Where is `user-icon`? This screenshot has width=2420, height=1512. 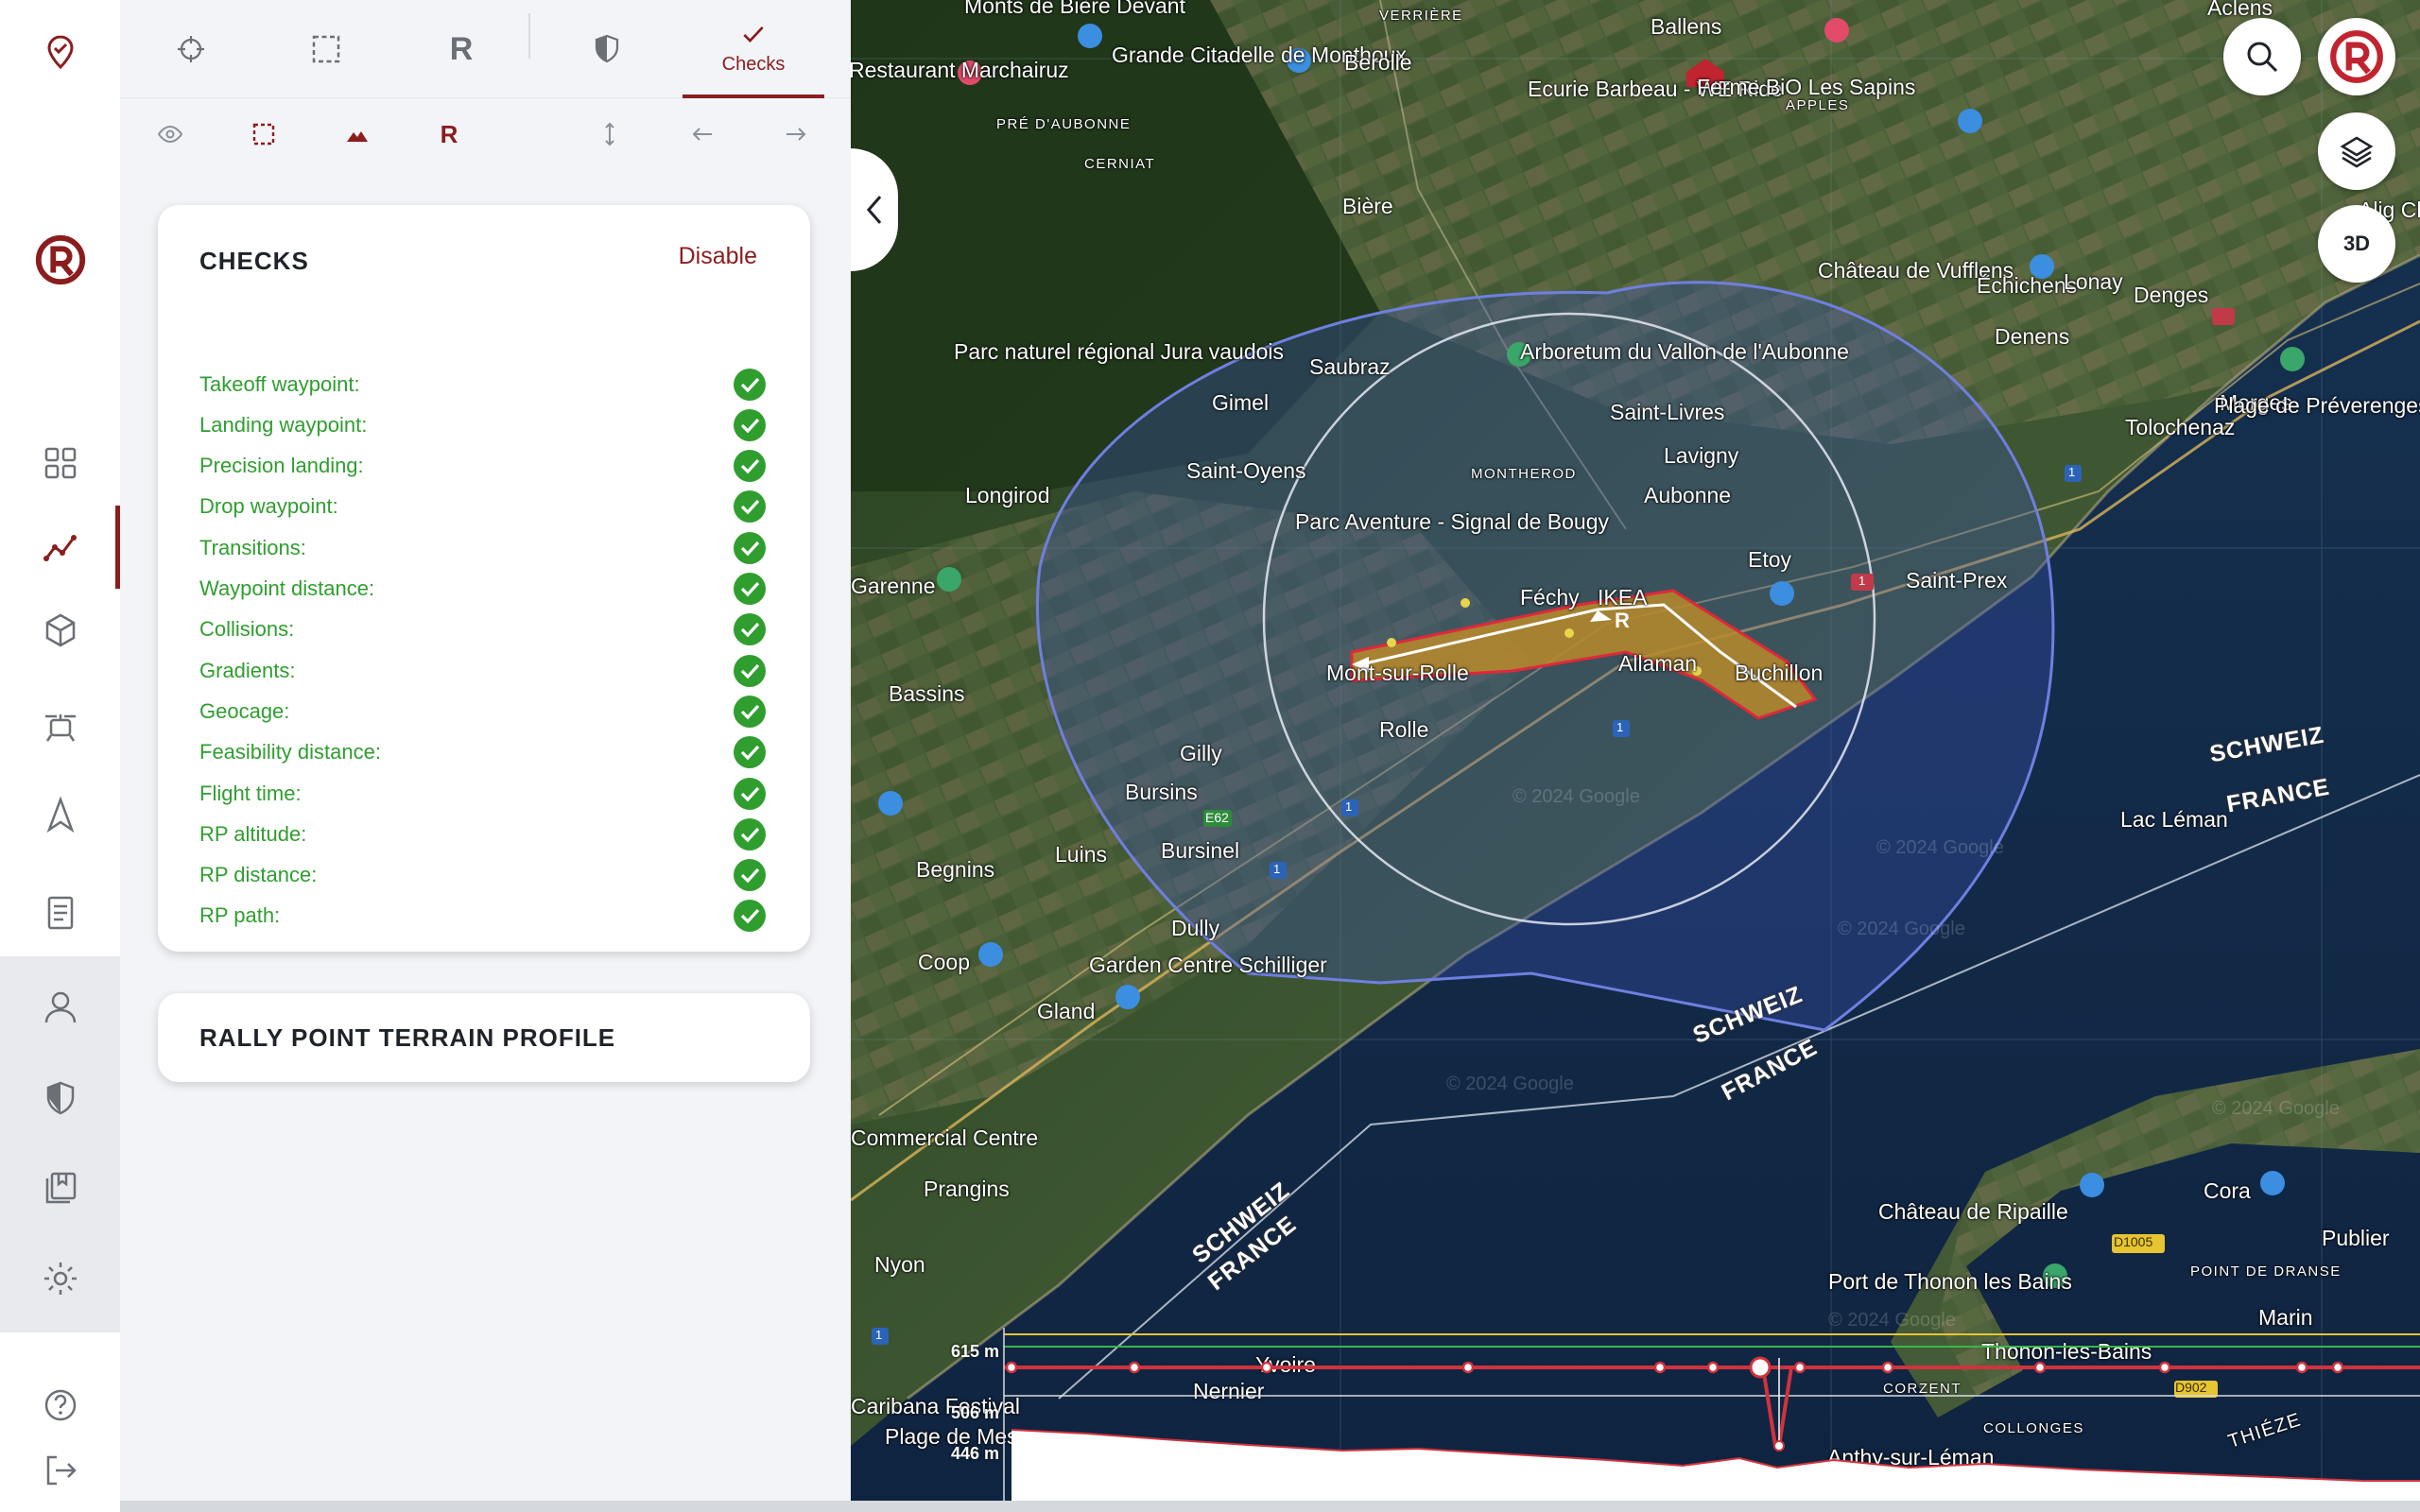 user-icon is located at coordinates (60, 1007).